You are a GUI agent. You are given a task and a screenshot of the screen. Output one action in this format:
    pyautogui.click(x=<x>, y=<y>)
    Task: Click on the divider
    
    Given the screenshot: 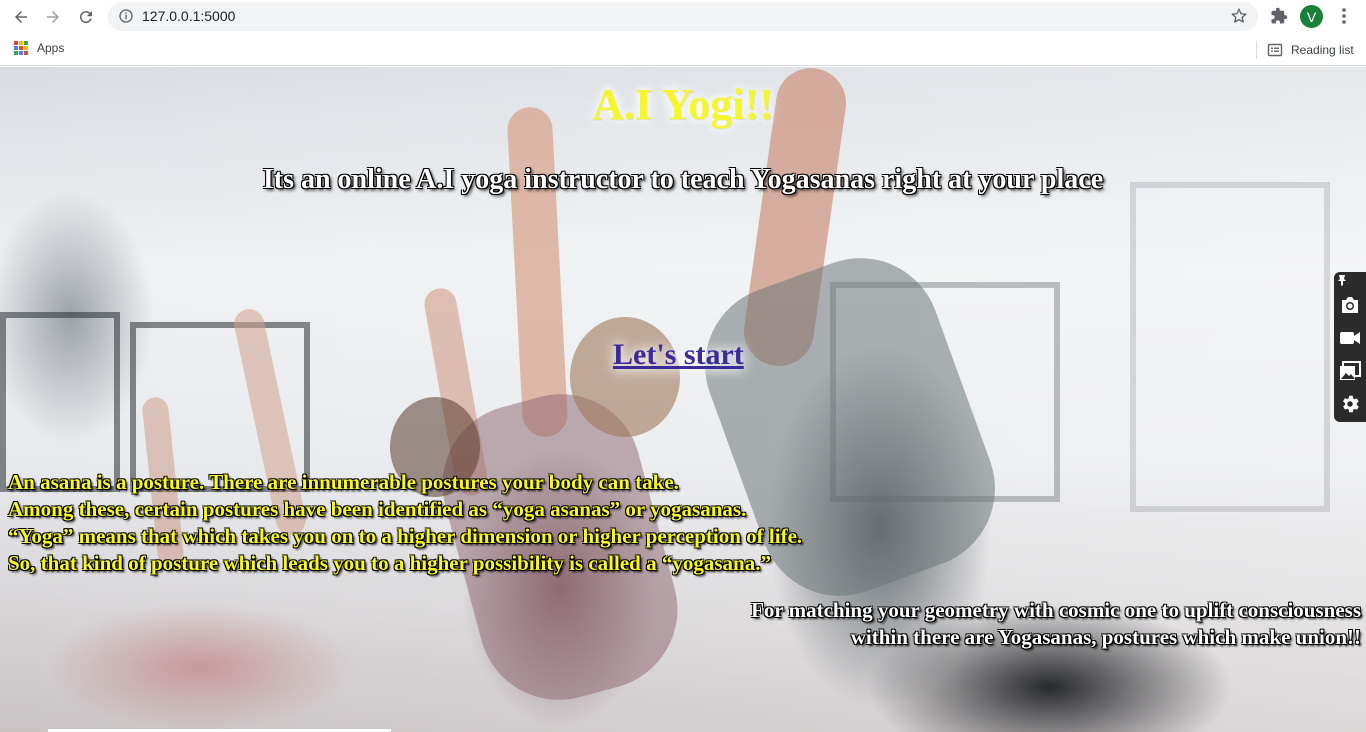 What is the action you would take?
    pyautogui.click(x=1256, y=50)
    